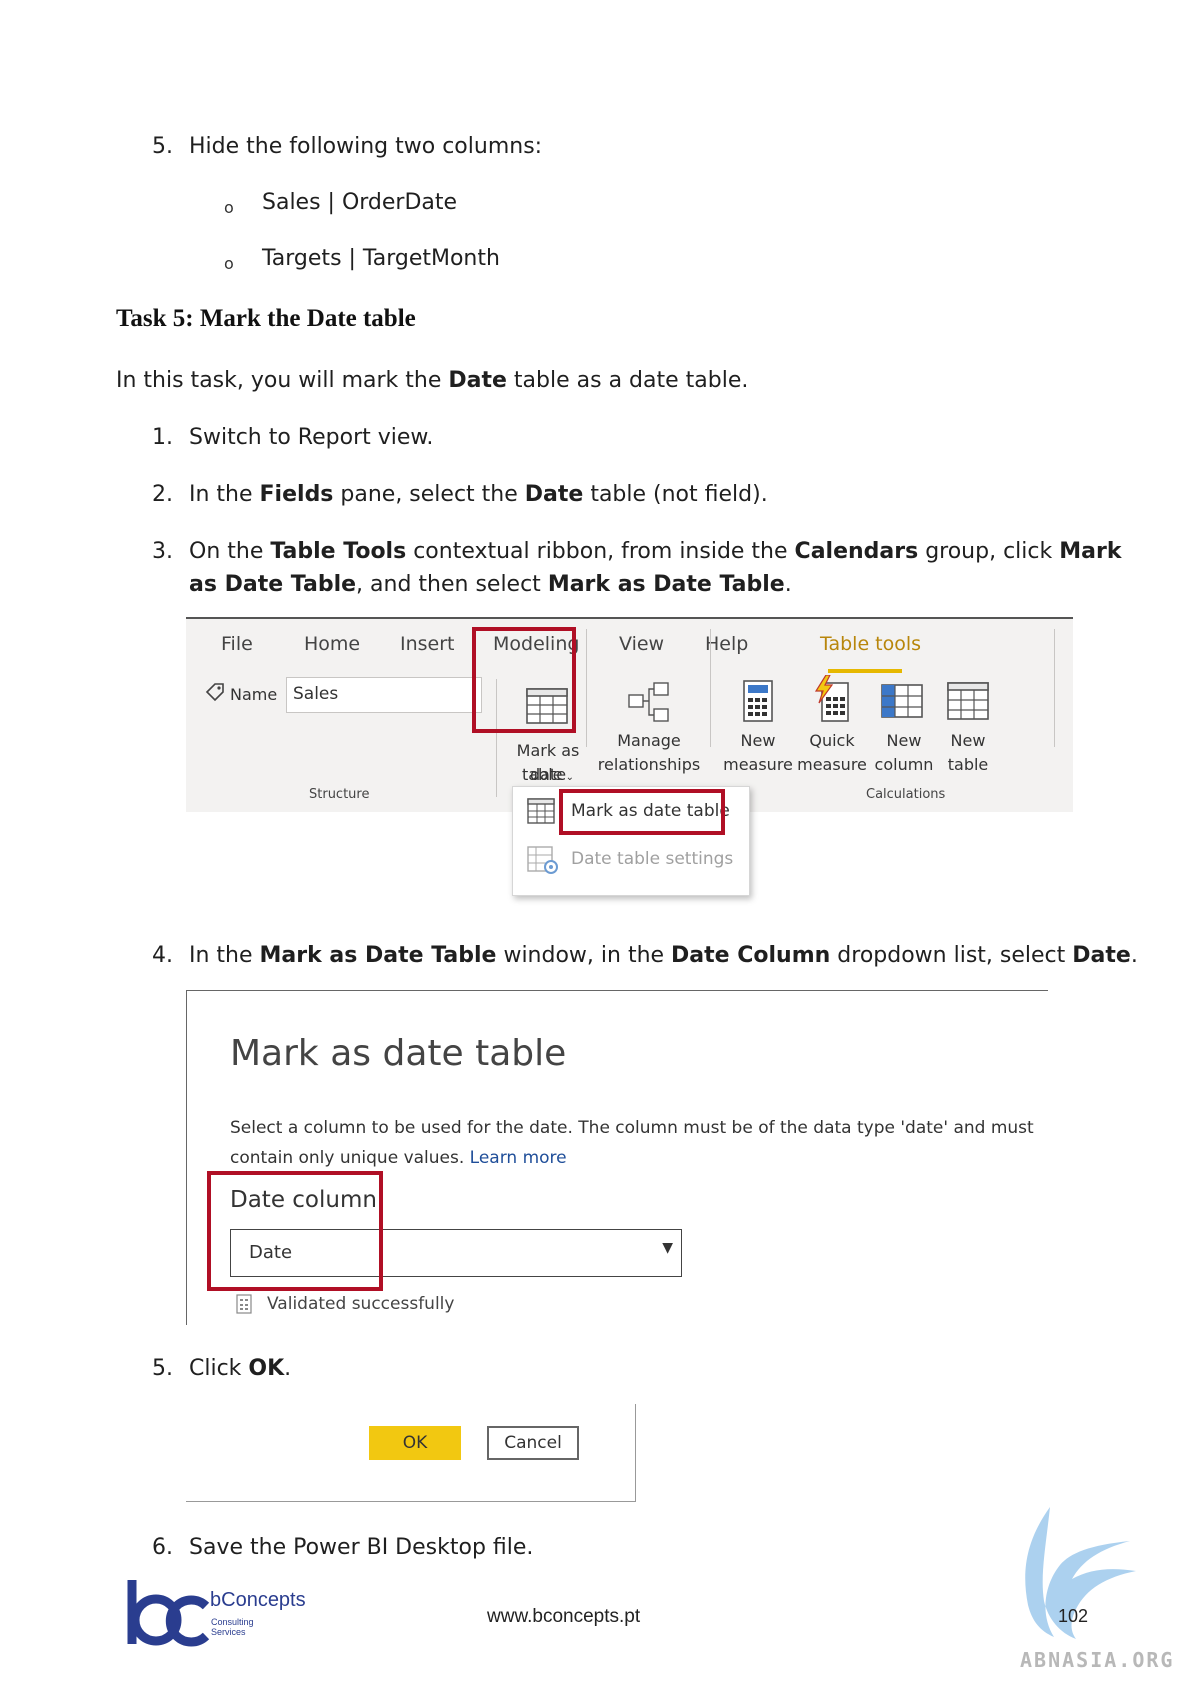 Image resolution: width=1191 pixels, height=1684 pixels. Describe the element at coordinates (563, 1617) in the screenshot. I see `footer-url: www.bconcepts.pt` at that location.